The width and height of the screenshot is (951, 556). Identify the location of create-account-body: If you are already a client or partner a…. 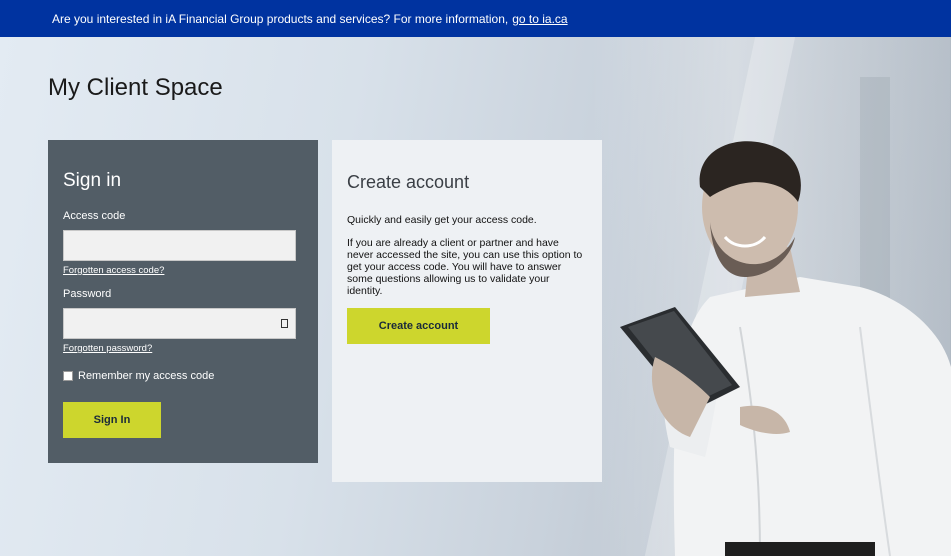
(465, 267).